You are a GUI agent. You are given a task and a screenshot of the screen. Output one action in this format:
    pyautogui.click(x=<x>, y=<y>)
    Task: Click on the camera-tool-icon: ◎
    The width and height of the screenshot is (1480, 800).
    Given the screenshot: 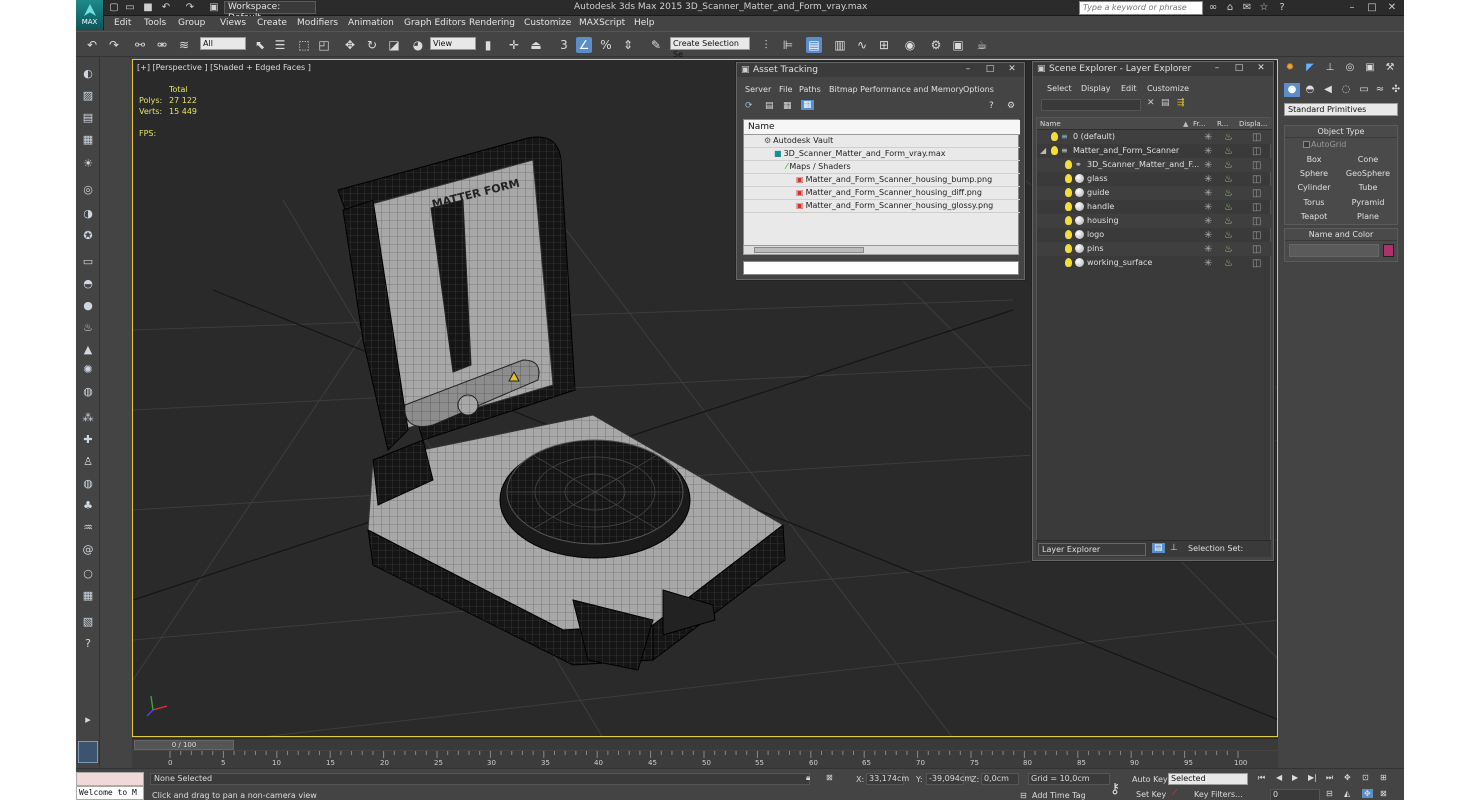 What is the action you would take?
    pyautogui.click(x=88, y=190)
    